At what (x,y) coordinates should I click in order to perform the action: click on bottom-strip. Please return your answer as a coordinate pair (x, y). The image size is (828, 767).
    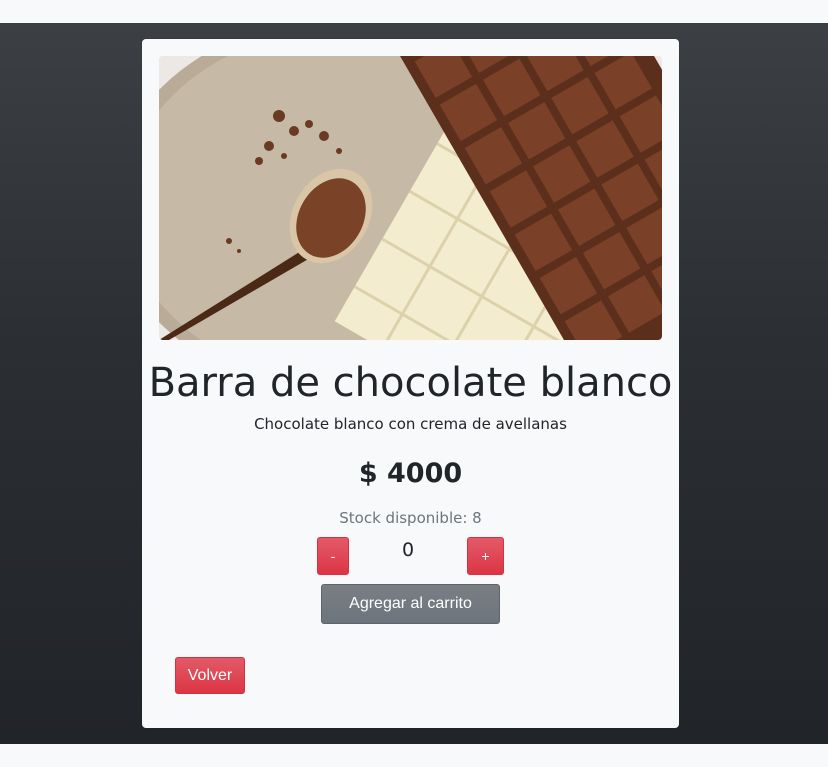
    Looking at the image, I should click on (414, 755).